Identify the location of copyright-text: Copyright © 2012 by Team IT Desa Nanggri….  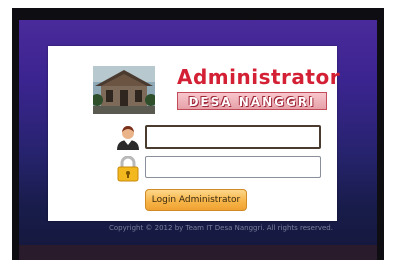
(221, 228).